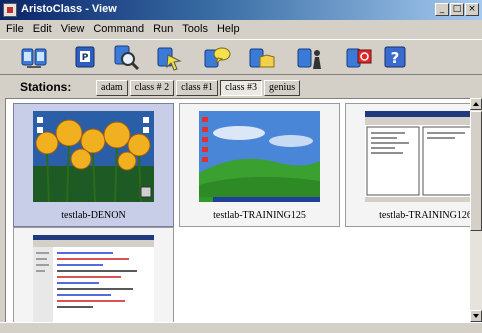  What do you see at coordinates (241, 57) in the screenshot?
I see `toolbar: P ?` at bounding box center [241, 57].